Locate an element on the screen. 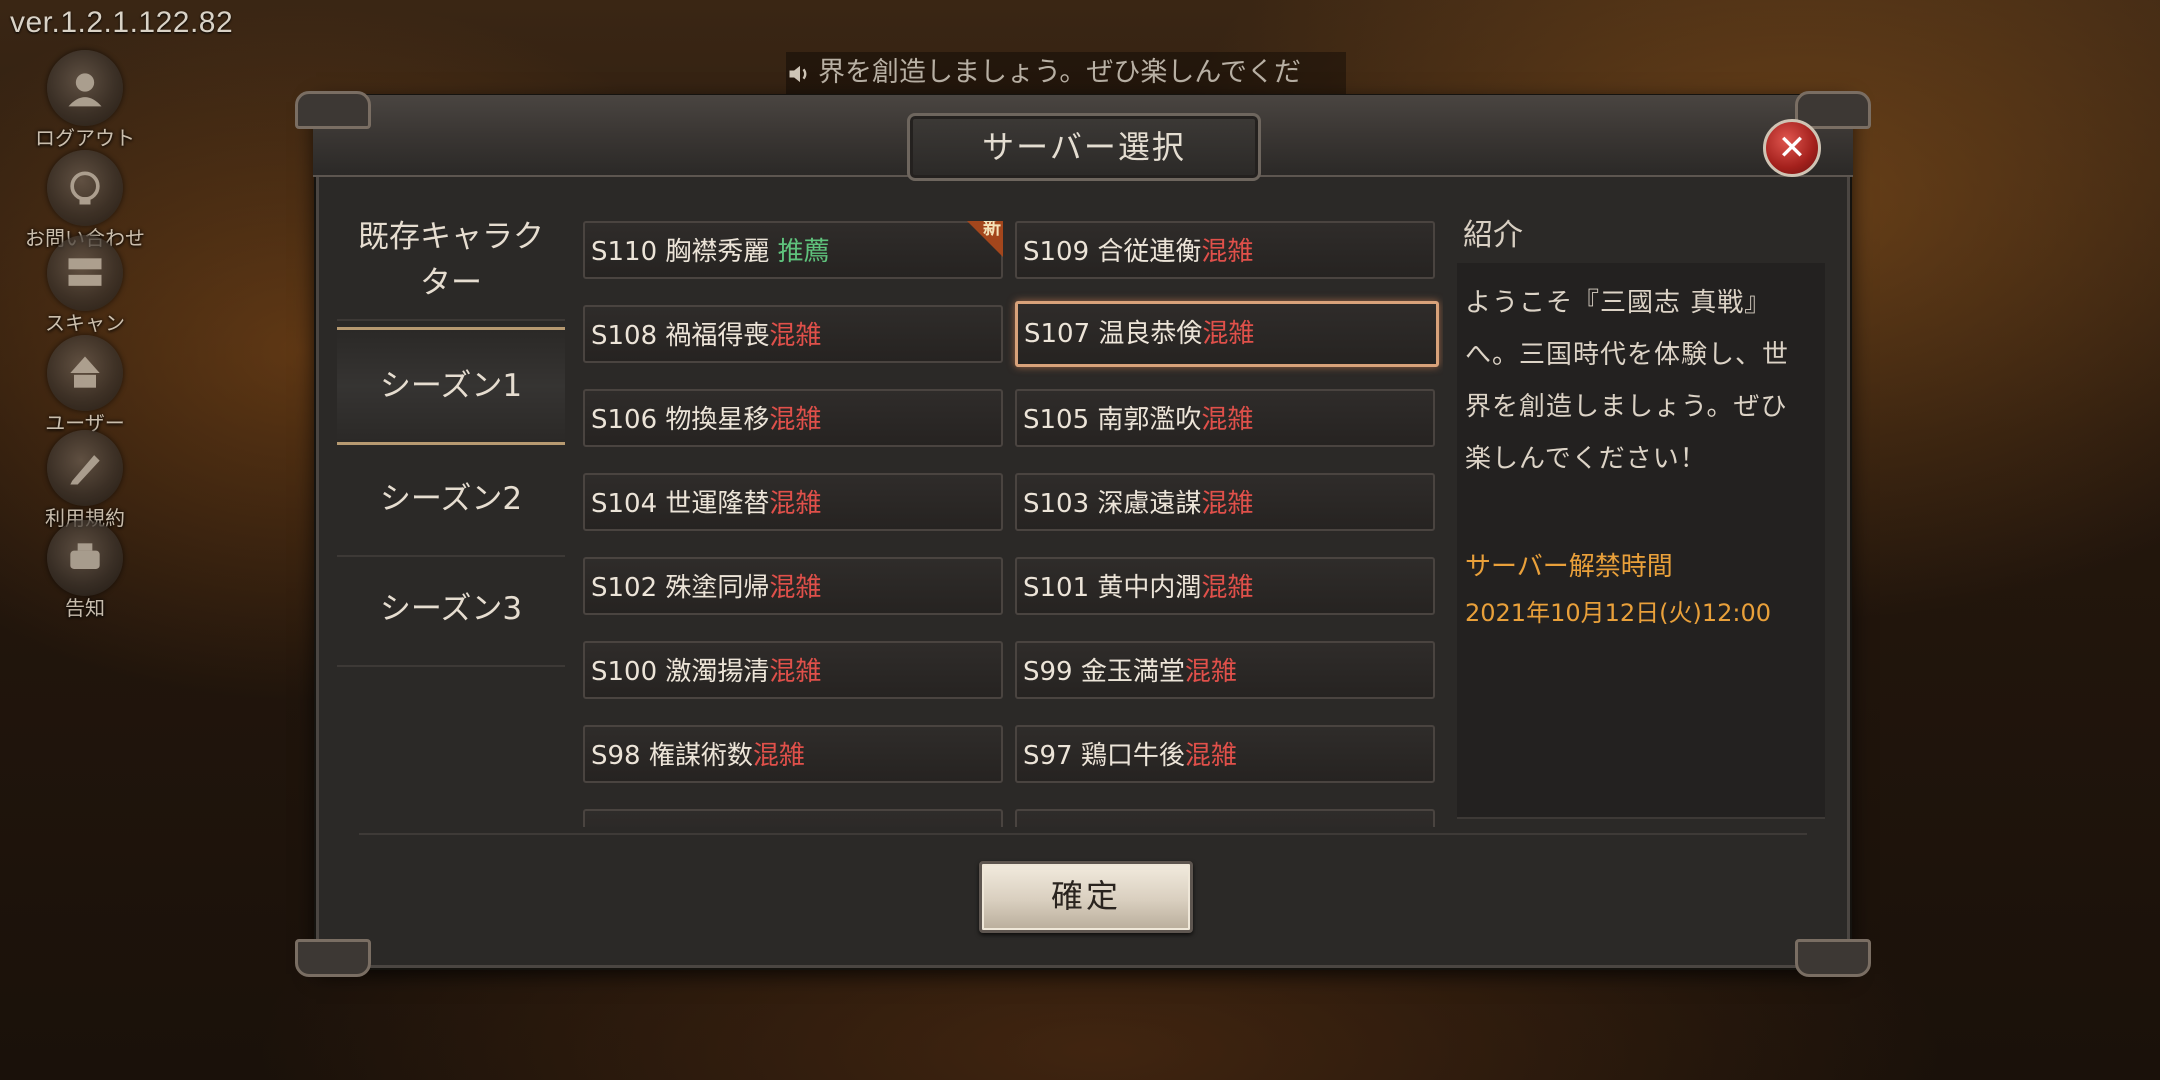 The height and width of the screenshot is (1080, 2160). server-name: S99 金玉満堂 is located at coordinates (1104, 672).